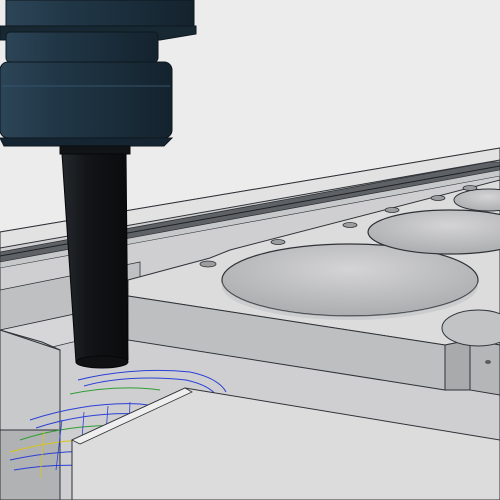  What do you see at coordinates (30, 414) in the screenshot?
I see `left-block` at bounding box center [30, 414].